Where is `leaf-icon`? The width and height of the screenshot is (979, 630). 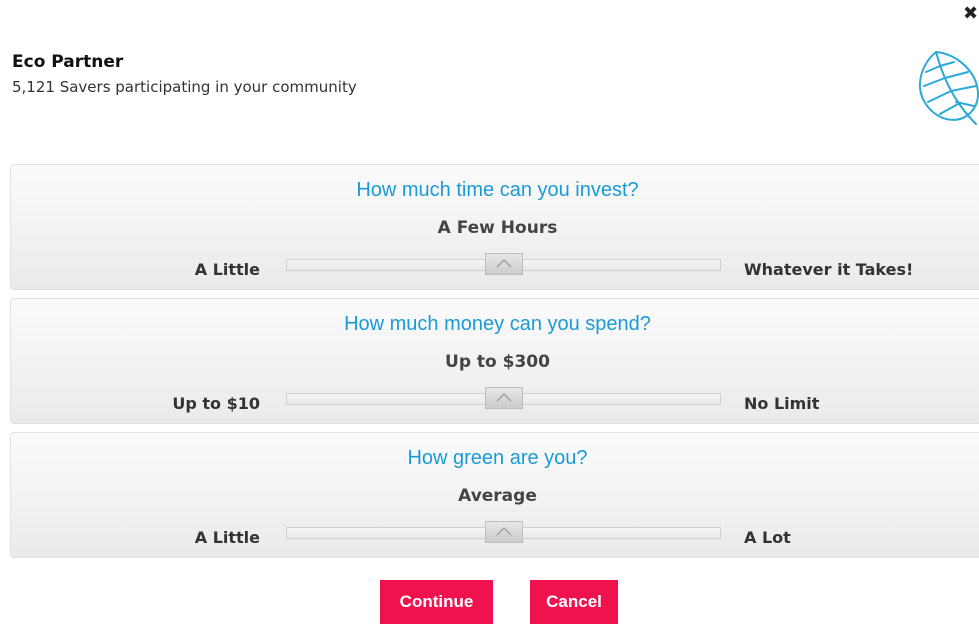
leaf-icon is located at coordinates (948, 88).